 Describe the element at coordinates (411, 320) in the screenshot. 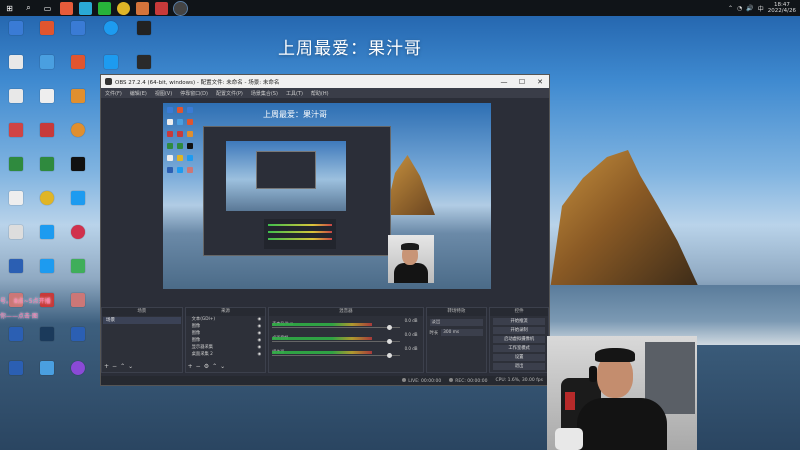

I see `mixer-channel-db: 0.0 dB` at that location.